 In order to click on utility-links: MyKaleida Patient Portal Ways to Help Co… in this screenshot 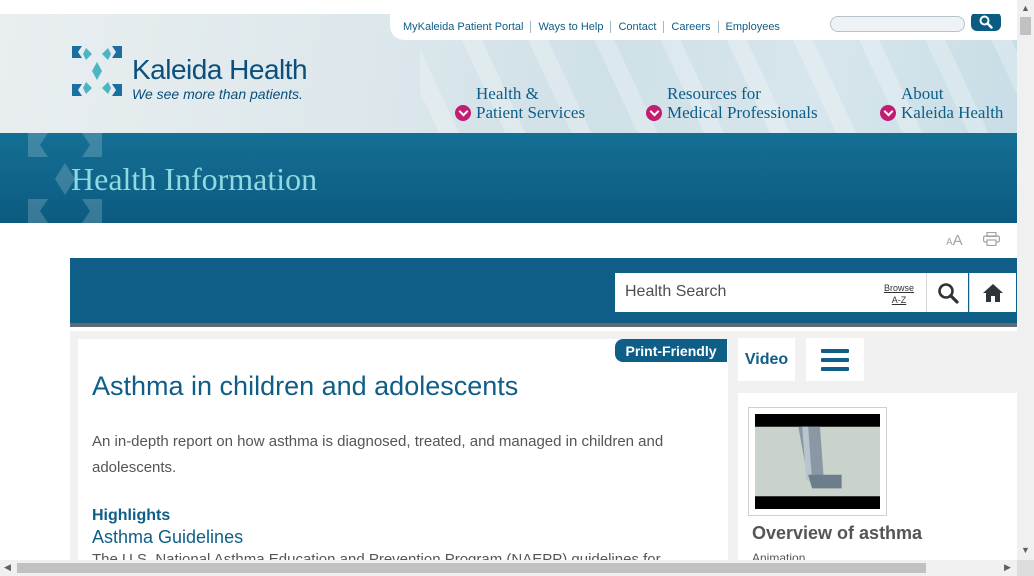, I will do `click(591, 27)`.